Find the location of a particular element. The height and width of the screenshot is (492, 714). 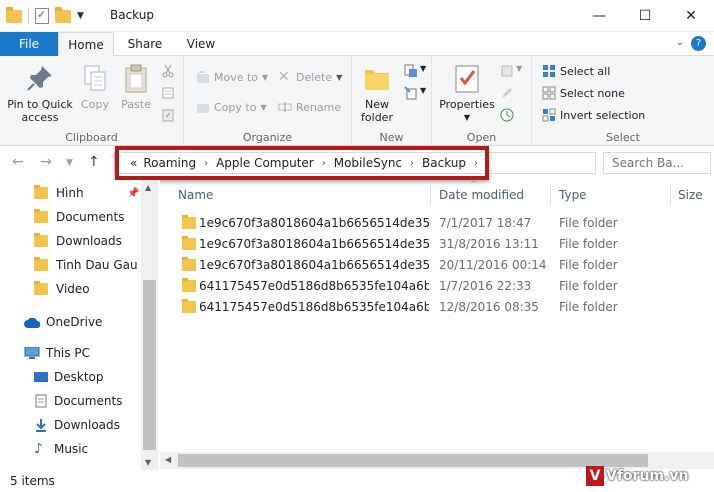

minimize-button: — is located at coordinates (599, 16).